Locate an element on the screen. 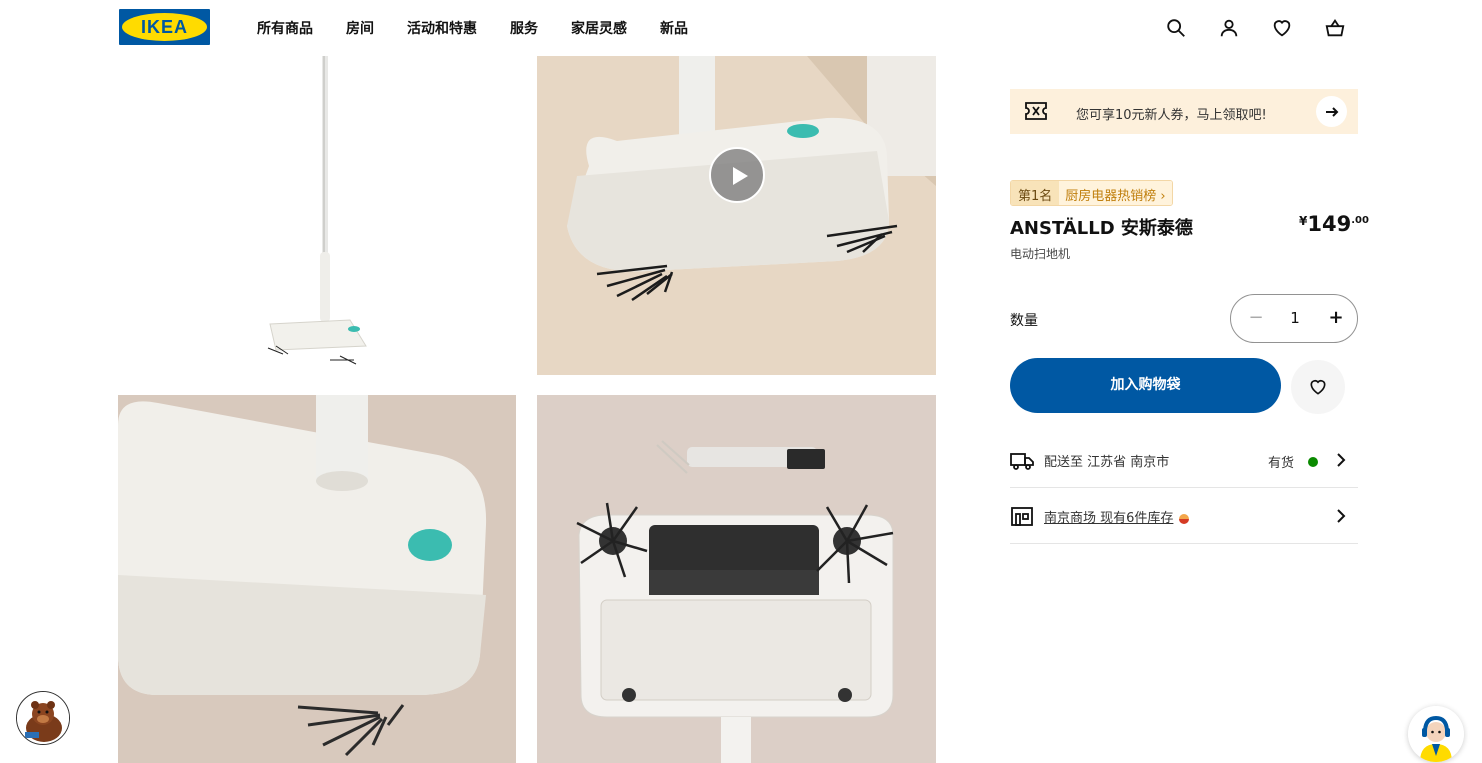  nav-rooms: 房间 is located at coordinates (360, 28).